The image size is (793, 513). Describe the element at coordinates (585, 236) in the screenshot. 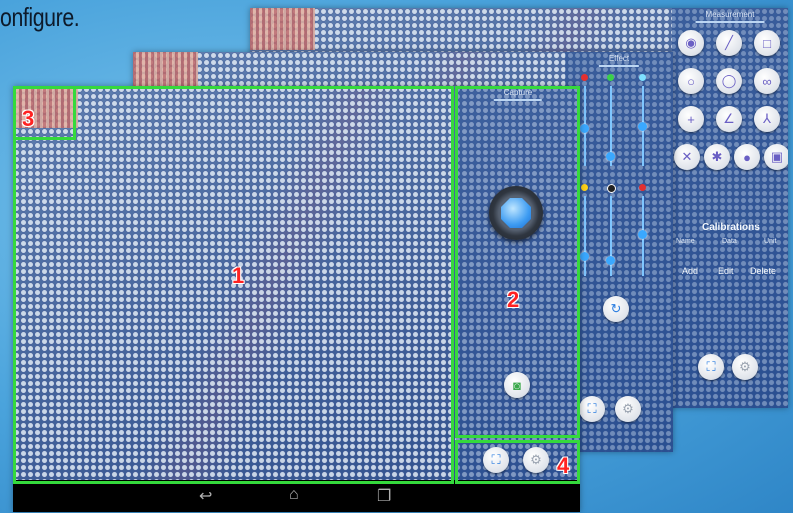

I see `brightness-slider` at that location.